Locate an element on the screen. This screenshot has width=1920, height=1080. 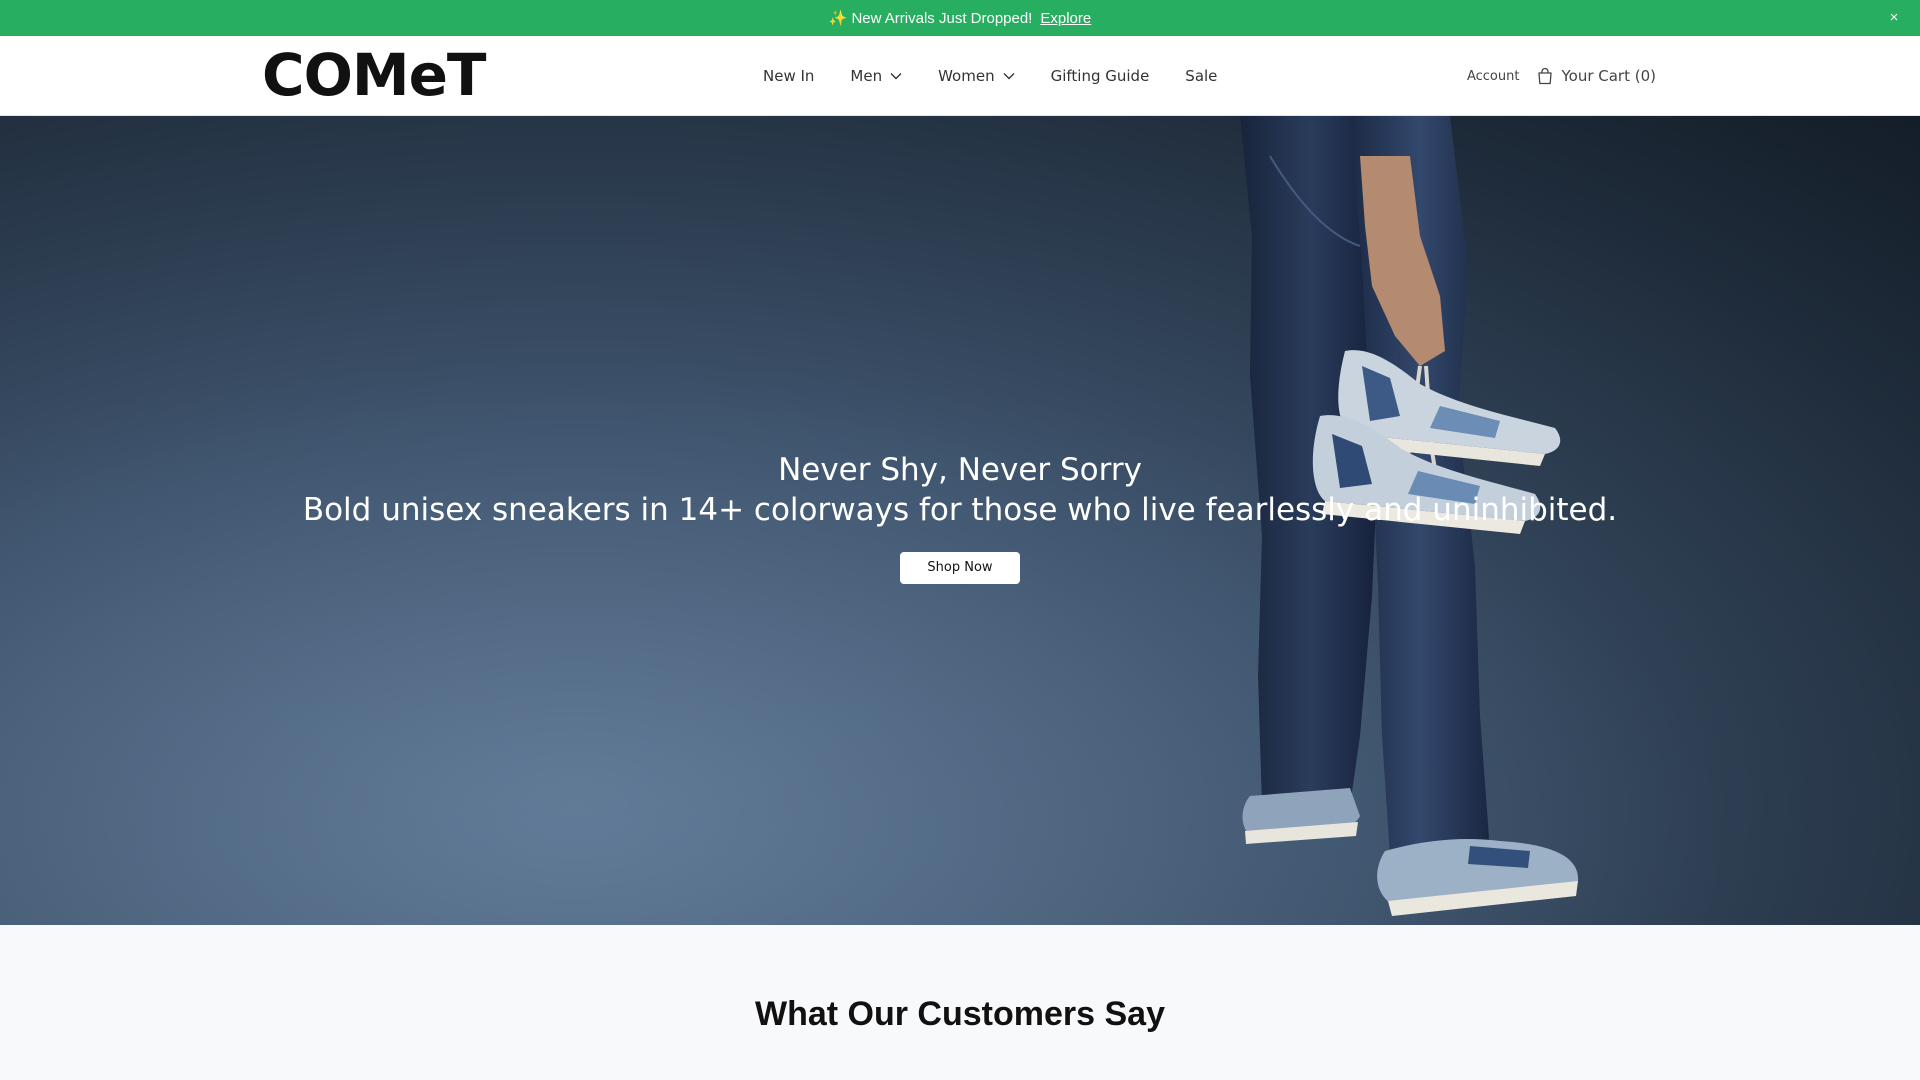
testimonials-heading: What Our Customers Say is located at coordinates (960, 1014).